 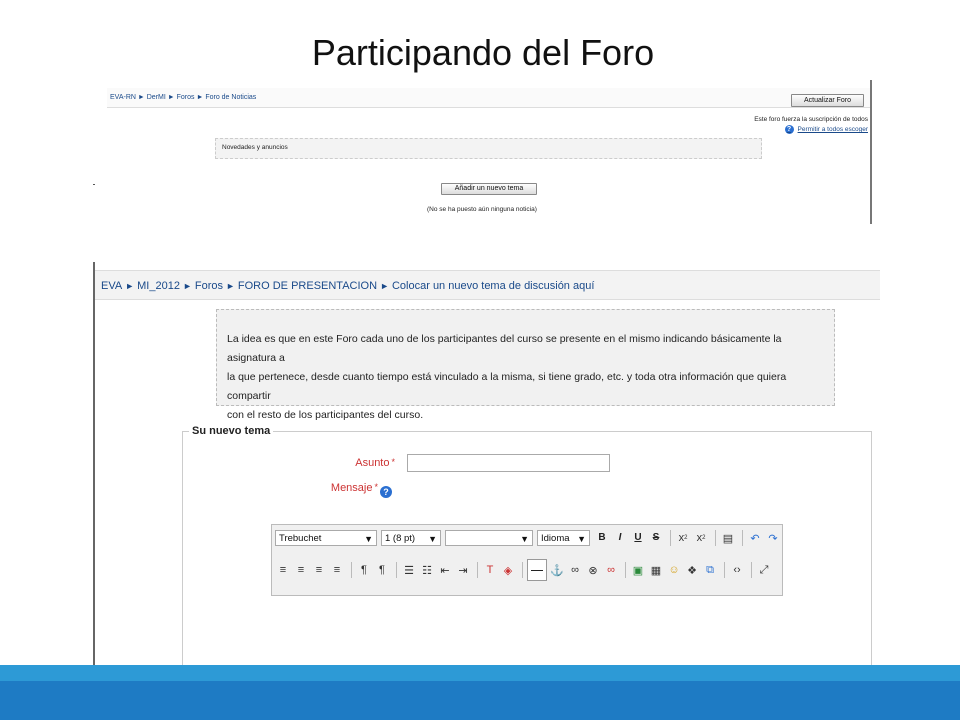 What do you see at coordinates (490, 570) in the screenshot?
I see `text-color-icon: T` at bounding box center [490, 570].